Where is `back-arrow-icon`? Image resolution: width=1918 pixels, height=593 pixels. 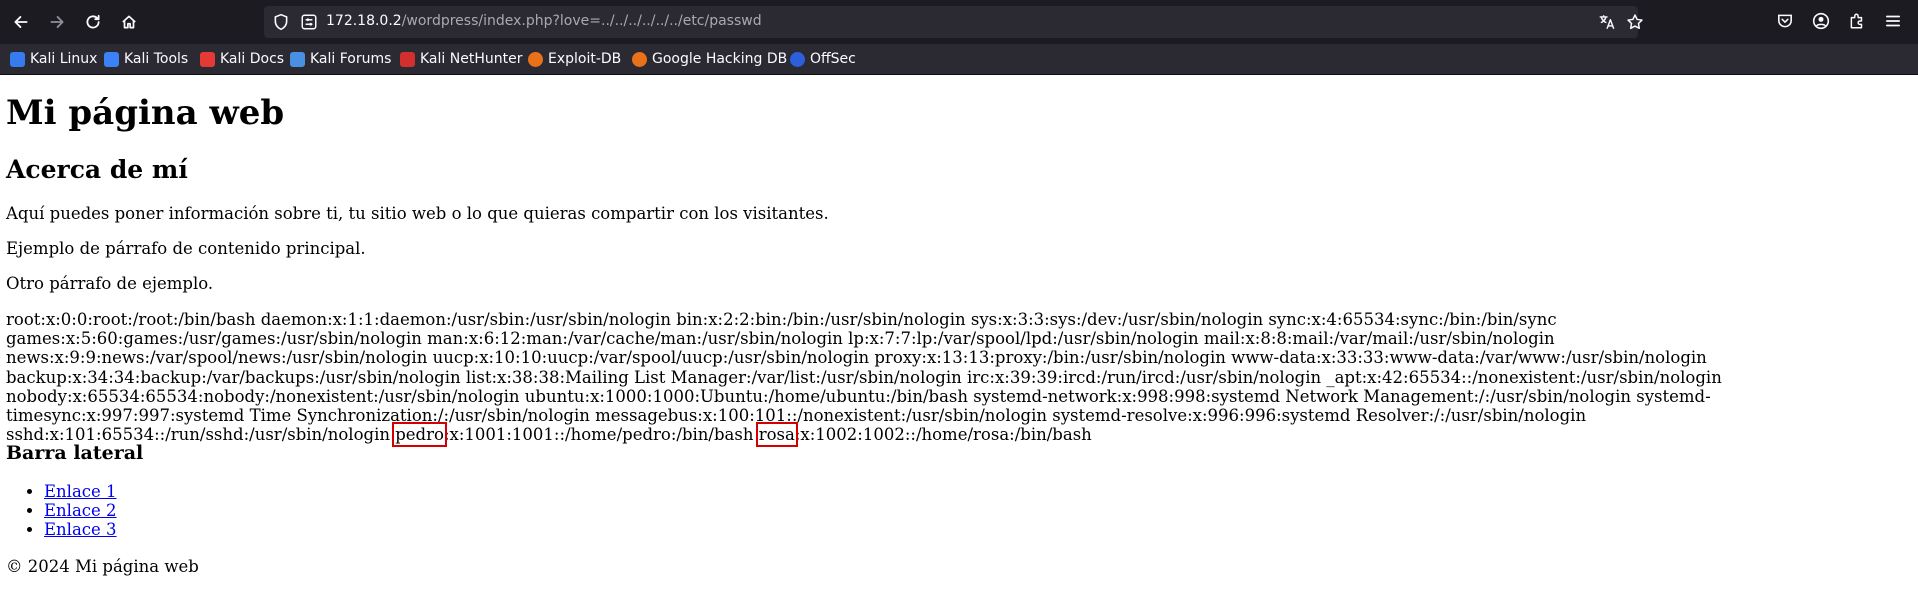
back-arrow-icon is located at coordinates (21, 22).